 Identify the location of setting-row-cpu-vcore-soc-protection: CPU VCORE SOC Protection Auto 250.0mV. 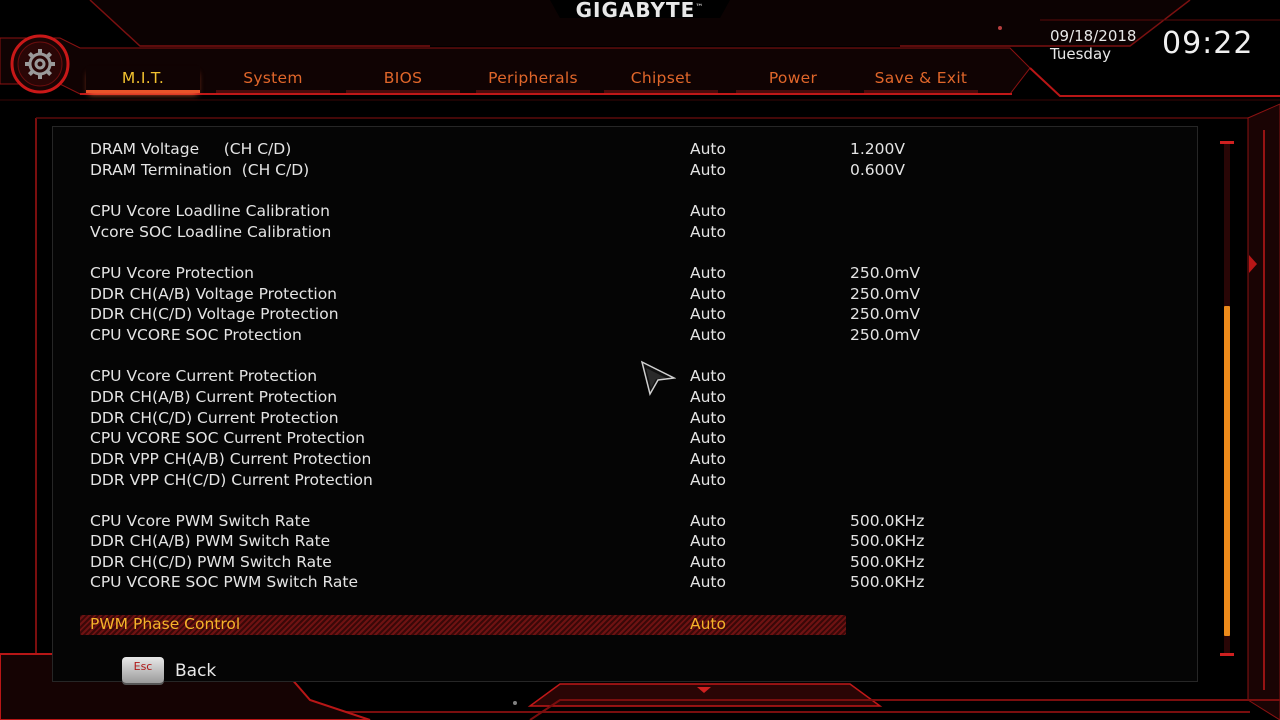
(505, 335).